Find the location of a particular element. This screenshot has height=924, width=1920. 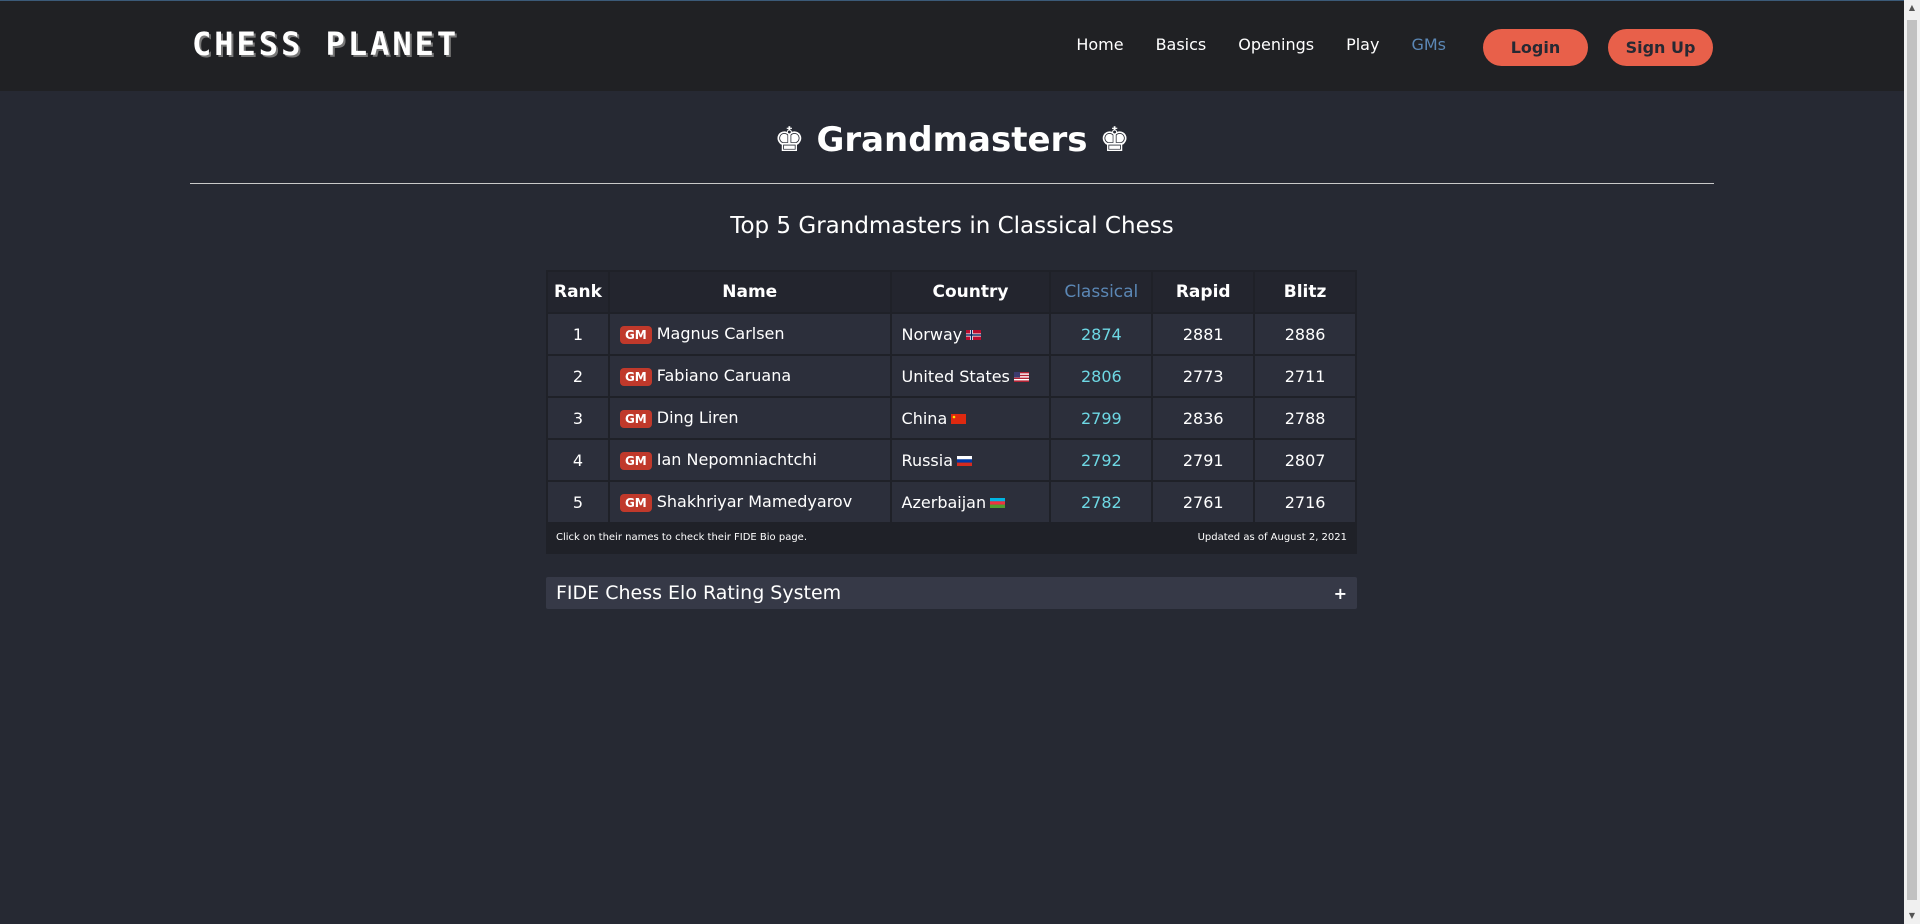

plus-icon: + is located at coordinates (1340, 593).